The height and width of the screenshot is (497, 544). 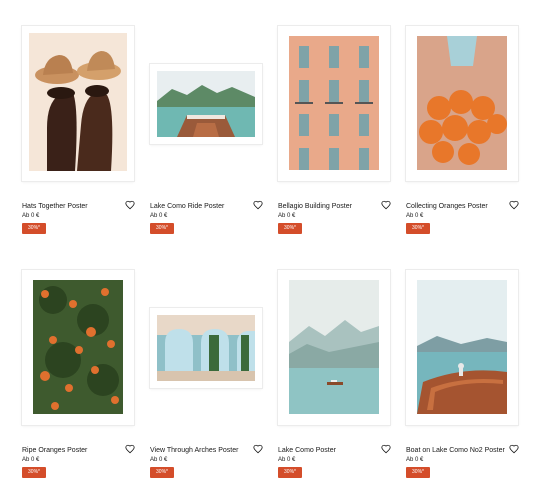 I want to click on product-name: Hats Together Poster, so click(x=72, y=206).